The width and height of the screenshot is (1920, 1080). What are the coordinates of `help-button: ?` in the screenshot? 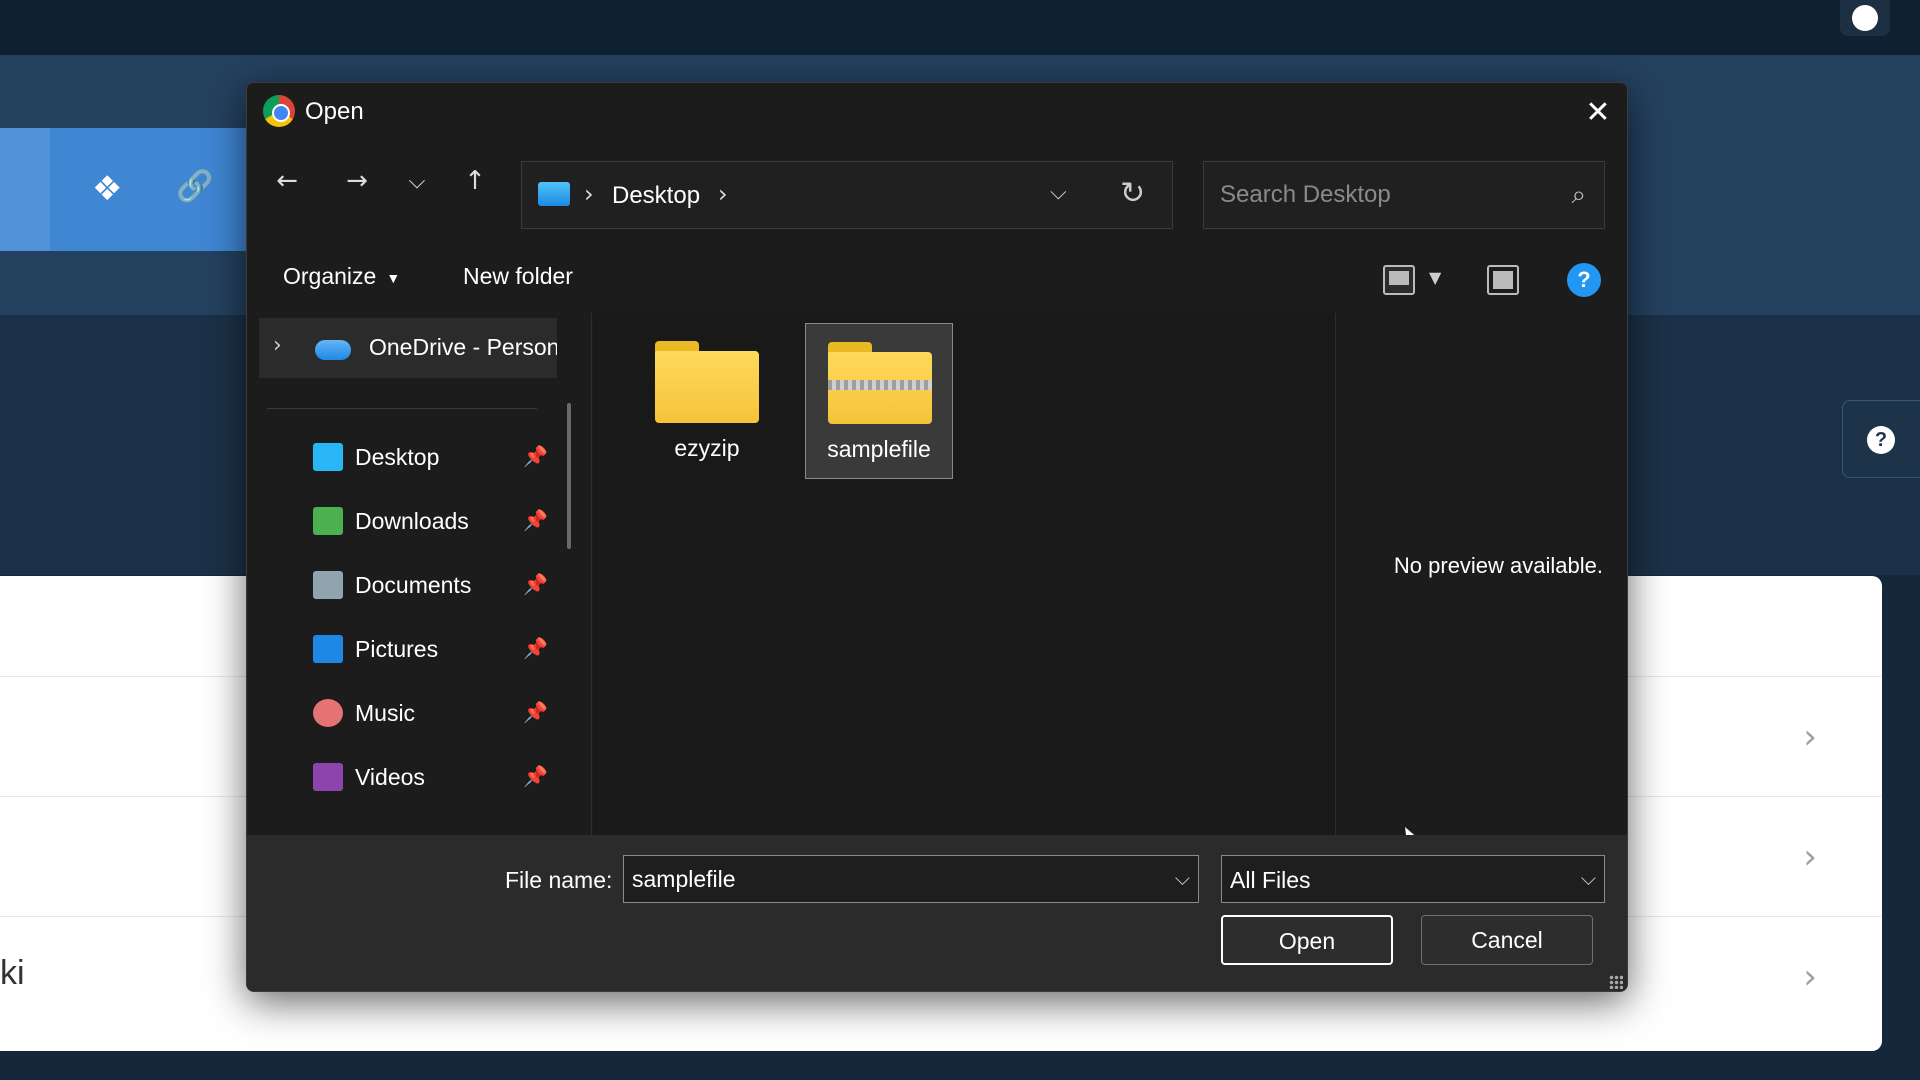 It's located at (1881, 439).